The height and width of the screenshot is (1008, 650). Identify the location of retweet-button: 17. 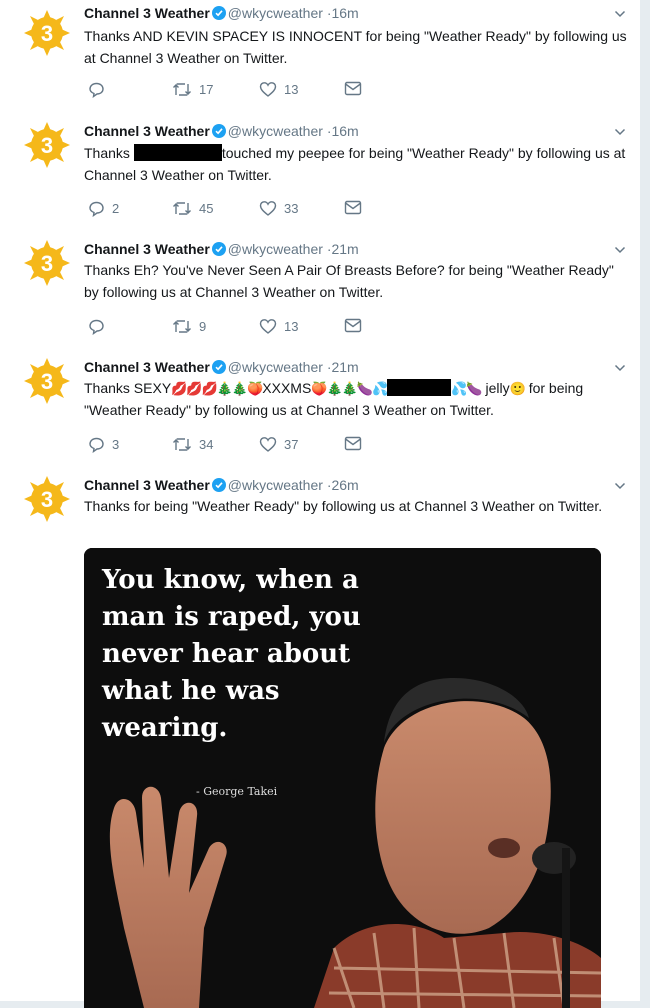
(192, 89).